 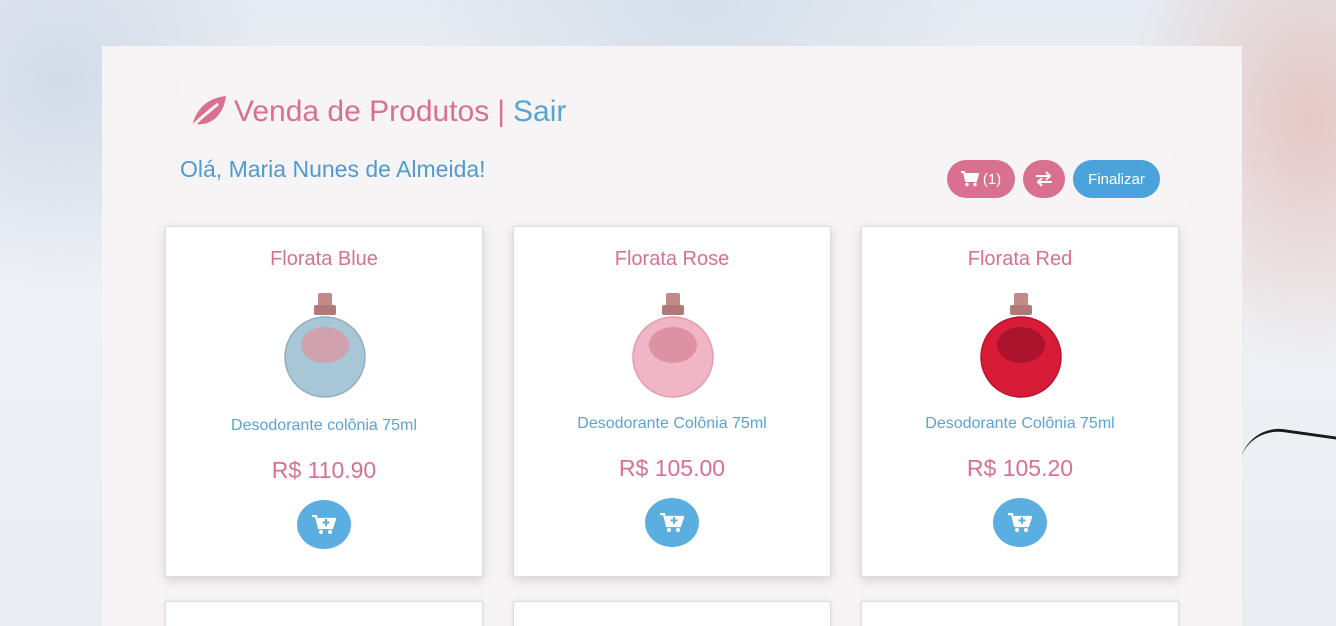 What do you see at coordinates (981, 179) in the screenshot?
I see `cart-button: (1)` at bounding box center [981, 179].